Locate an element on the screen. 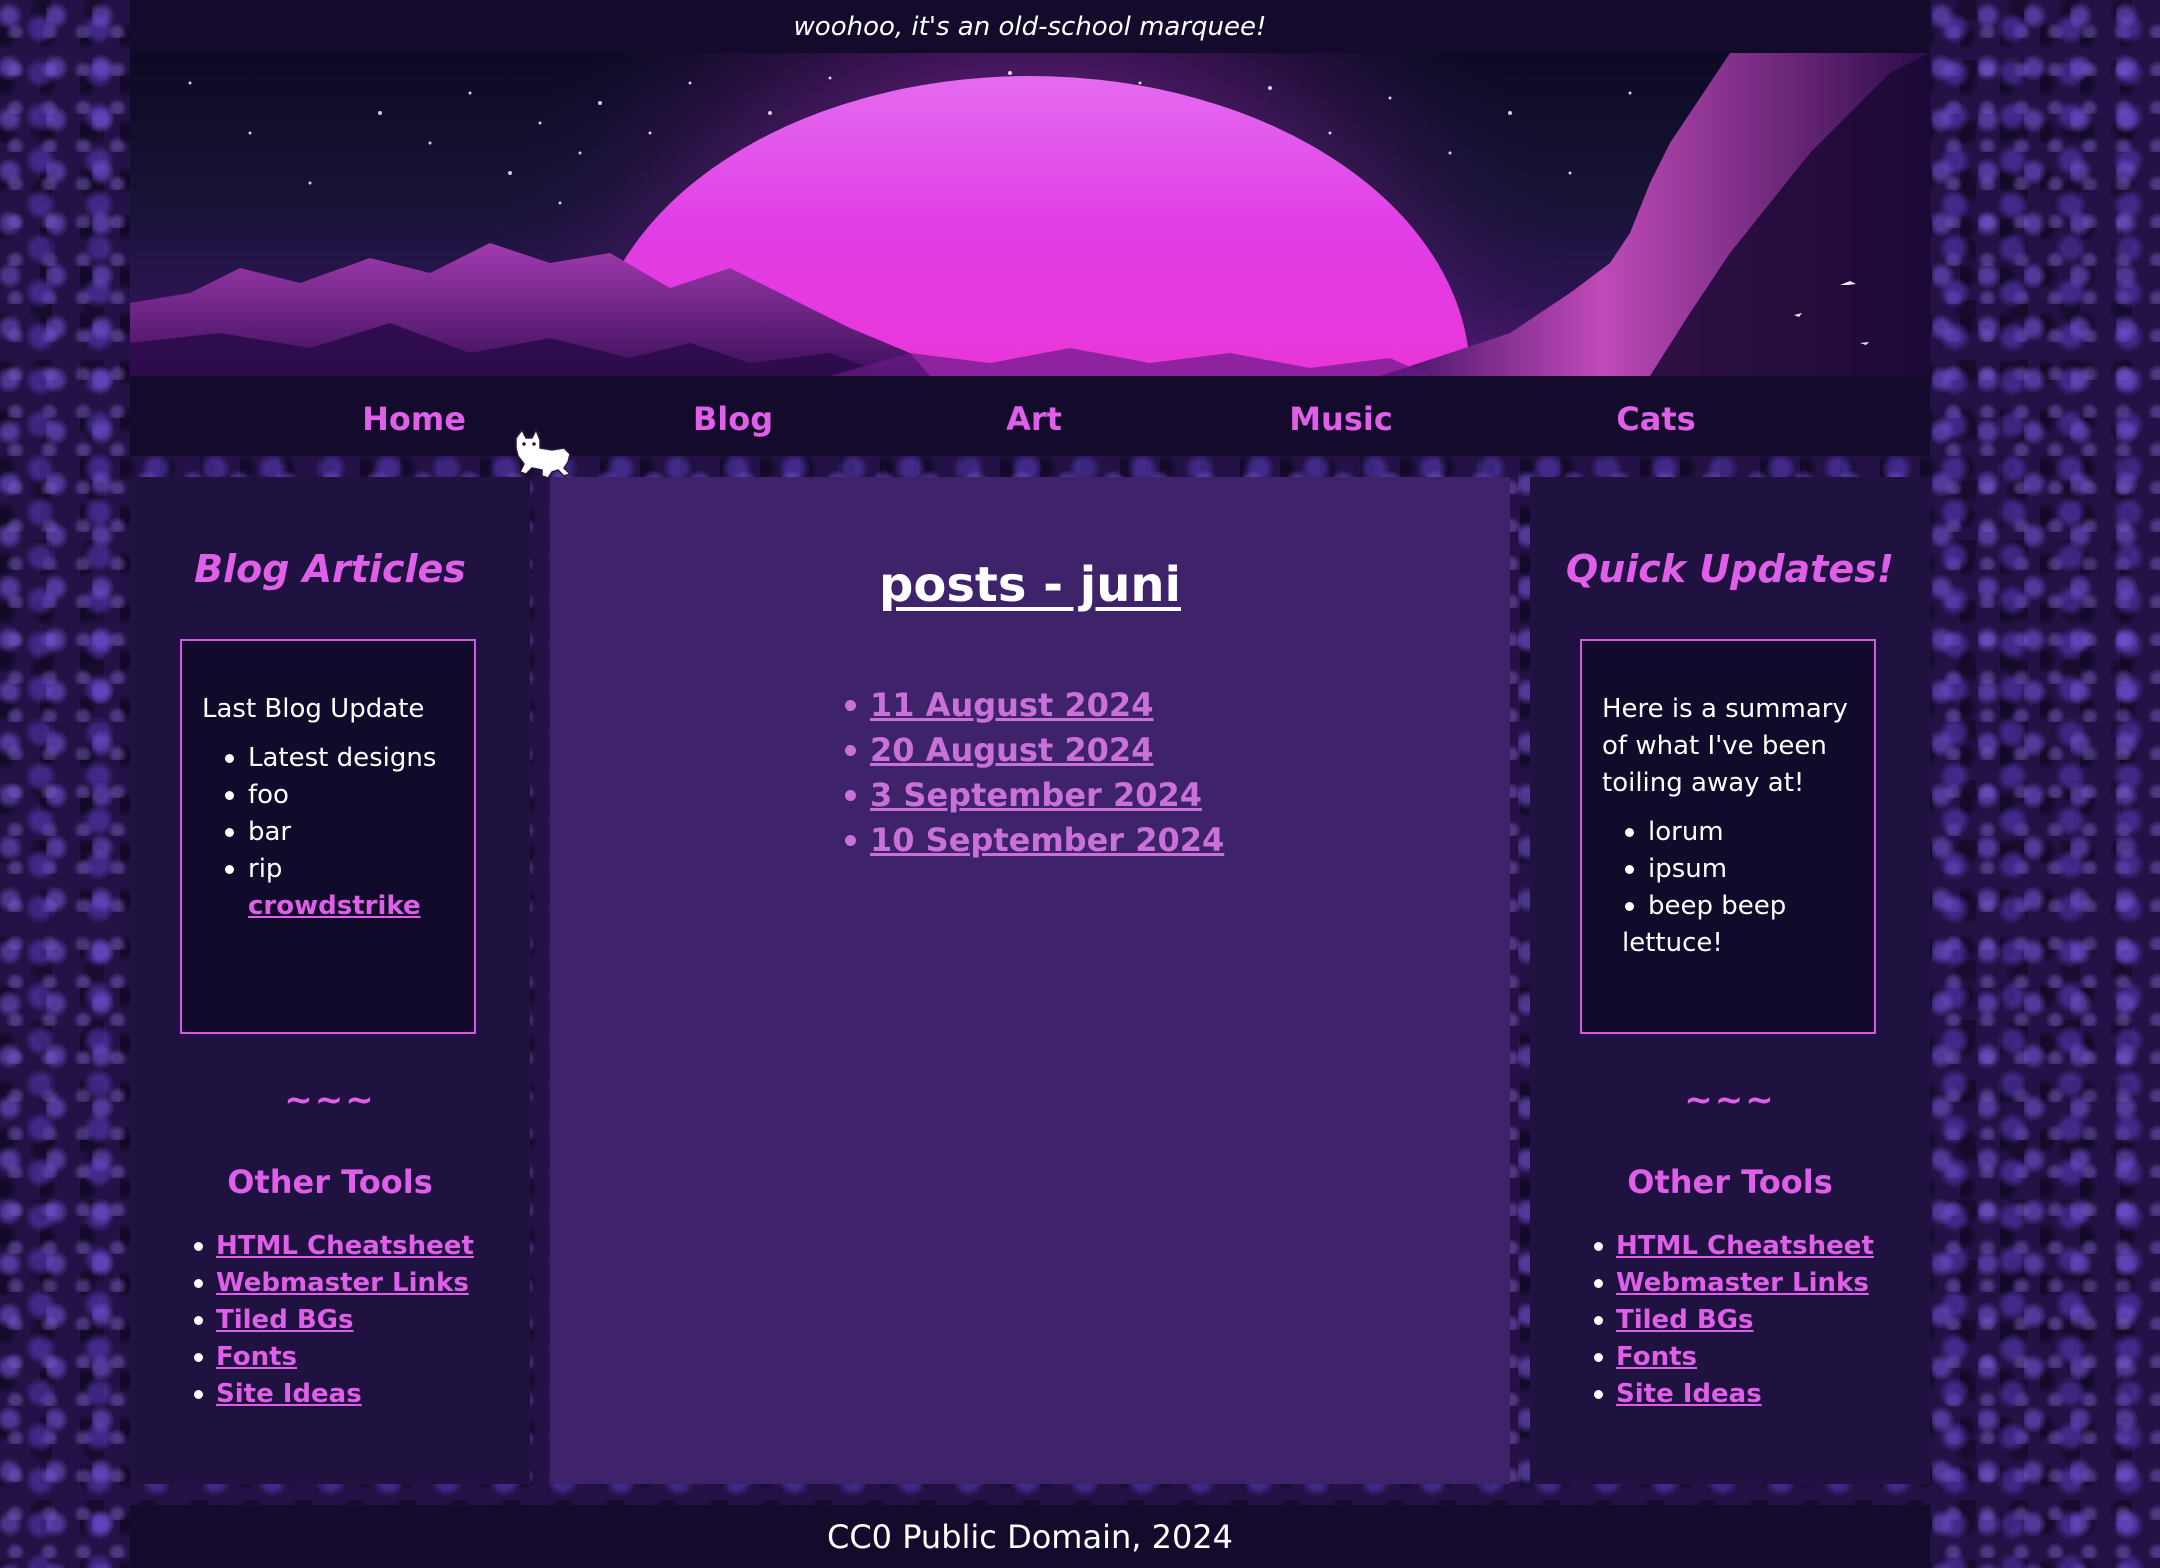 The width and height of the screenshot is (2160, 1568). nav-home: Home is located at coordinates (414, 416).